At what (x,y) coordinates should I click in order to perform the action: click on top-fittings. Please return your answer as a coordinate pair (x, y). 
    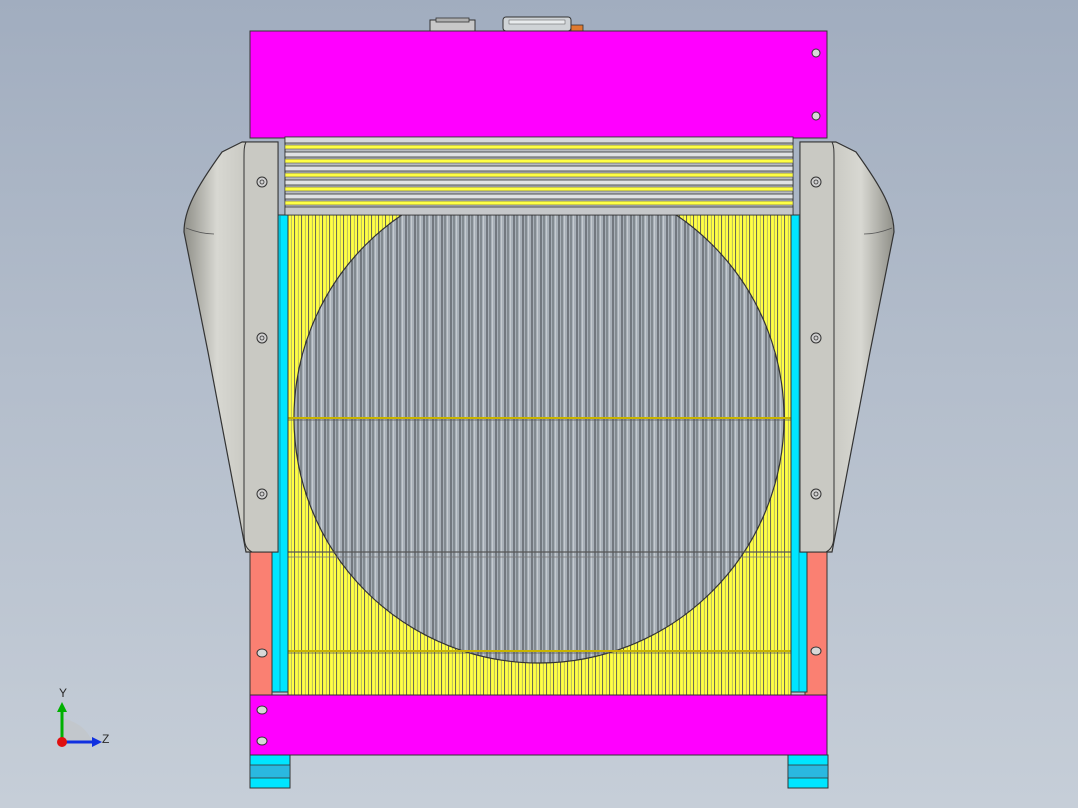
    Looking at the image, I should click on (506, 24).